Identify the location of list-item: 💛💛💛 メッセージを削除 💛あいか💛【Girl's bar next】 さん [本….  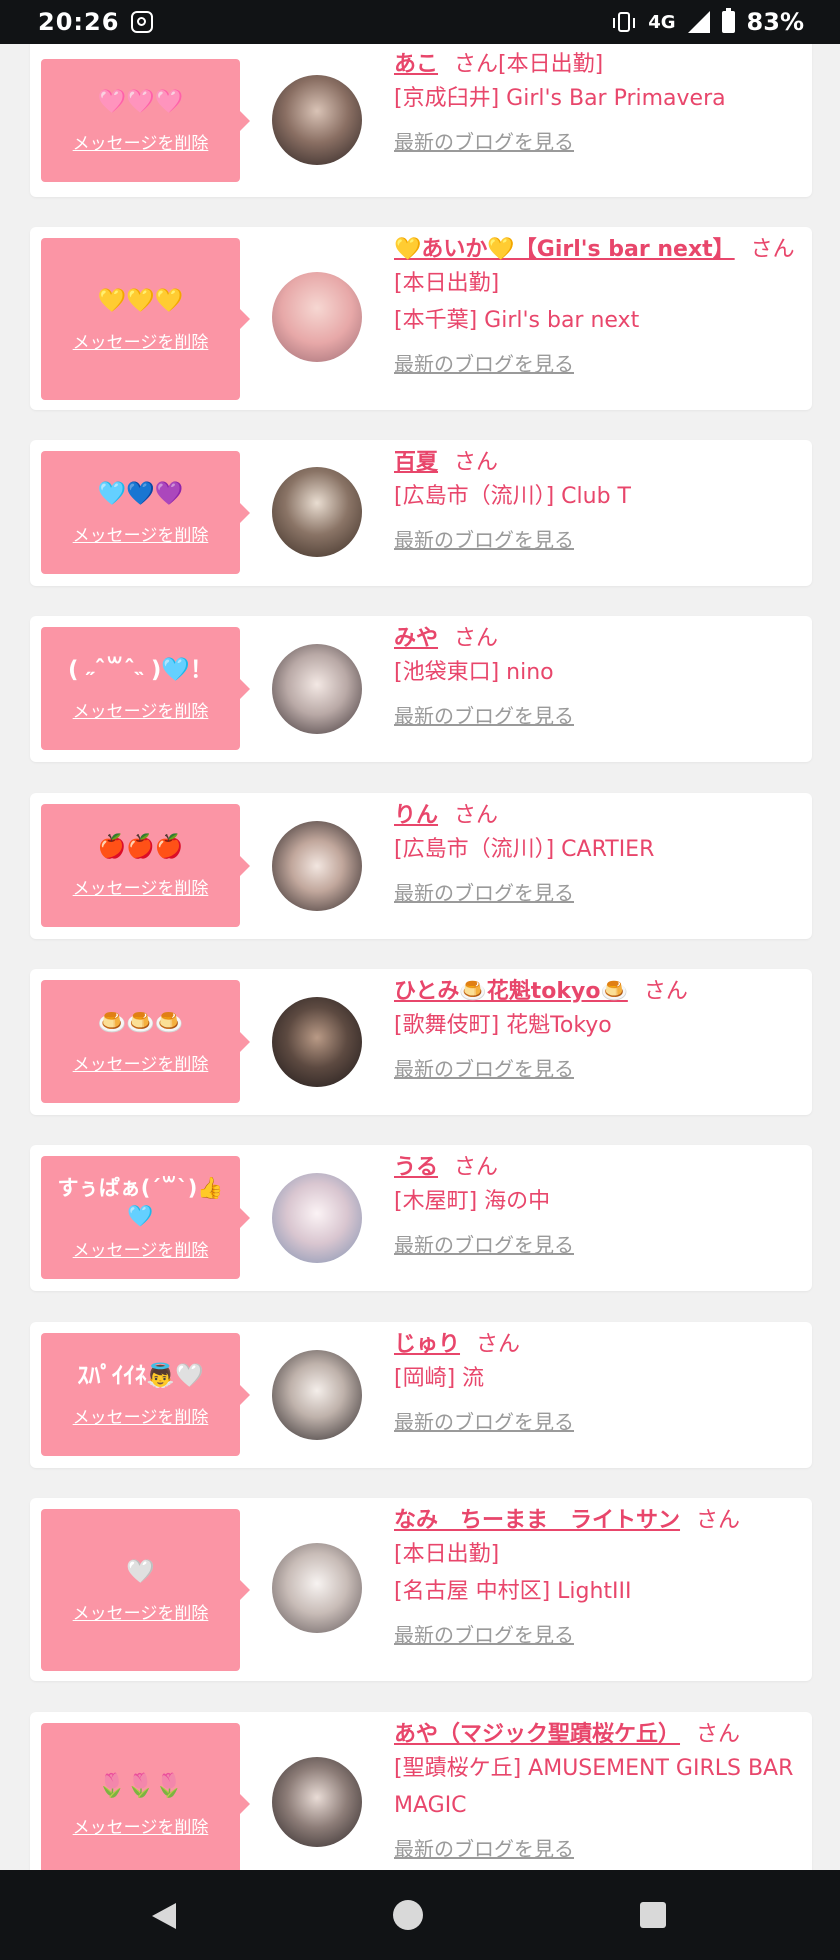
(421, 318).